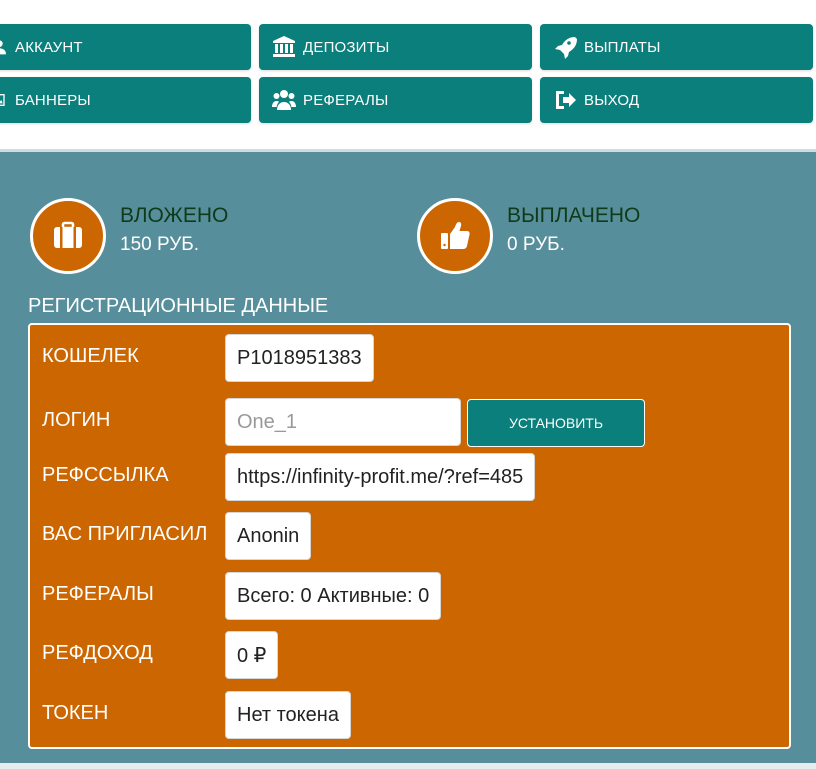 Image resolution: width=816 pixels, height=769 pixels. What do you see at coordinates (160, 244) in the screenshot?
I see `invested-value: 150 РУБ.` at bounding box center [160, 244].